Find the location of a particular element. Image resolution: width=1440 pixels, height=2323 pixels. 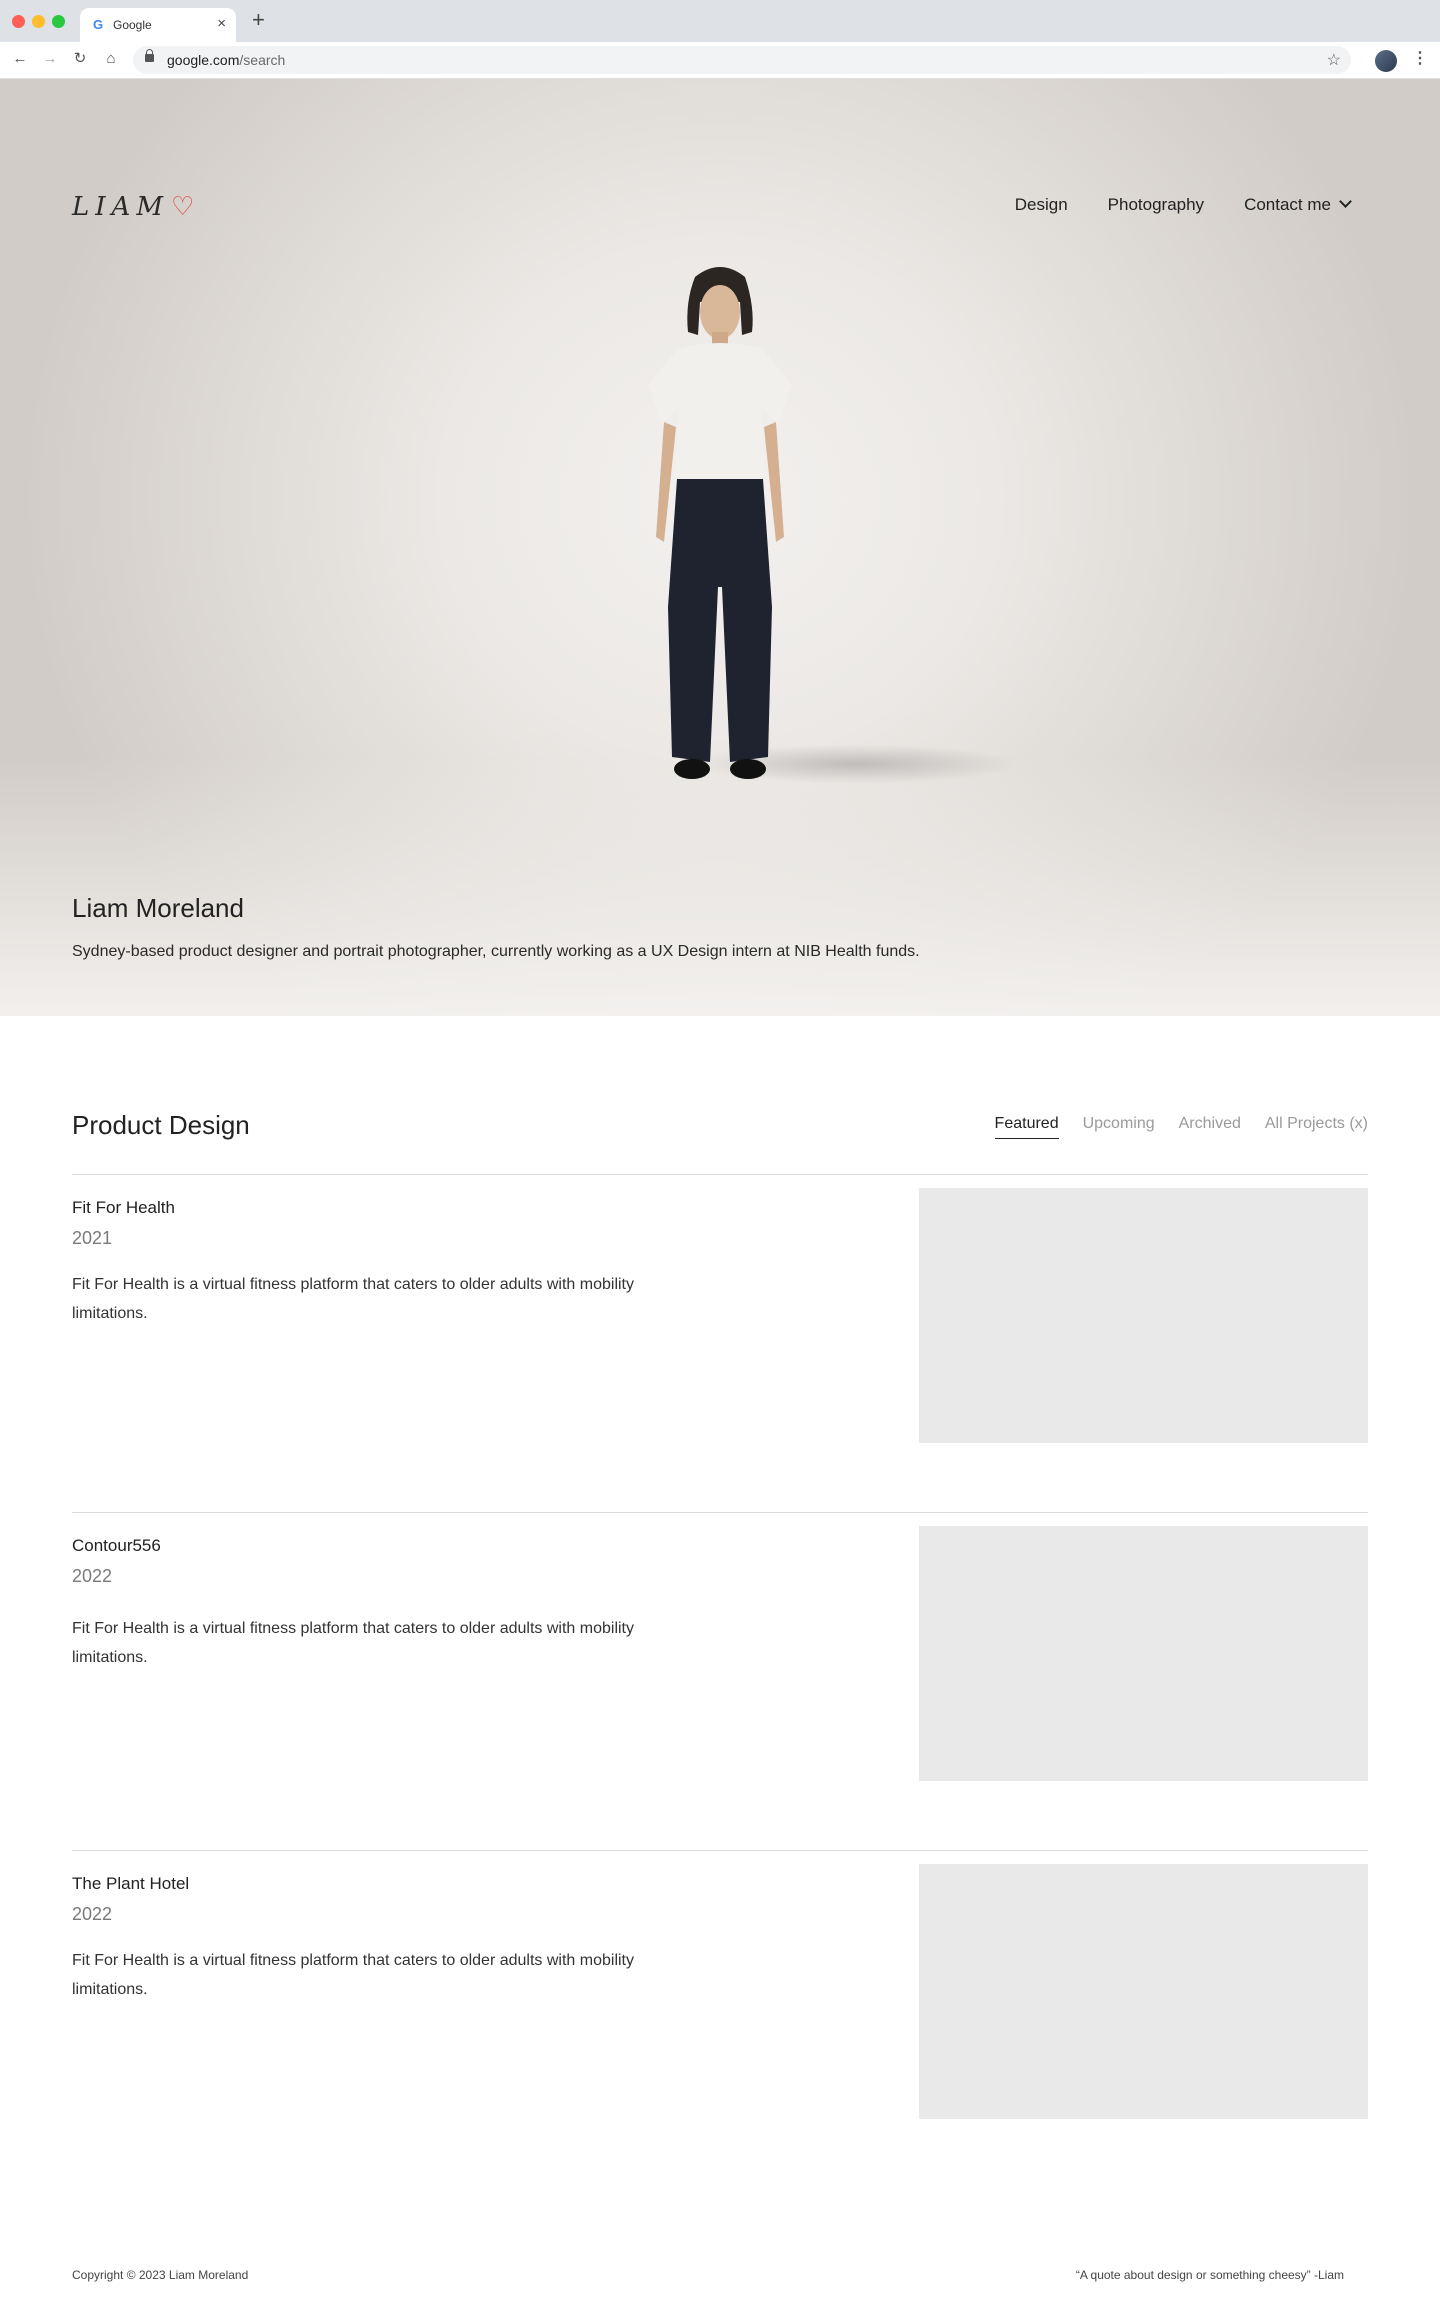

bookmark-star-icon: ☆ is located at coordinates (1334, 60).